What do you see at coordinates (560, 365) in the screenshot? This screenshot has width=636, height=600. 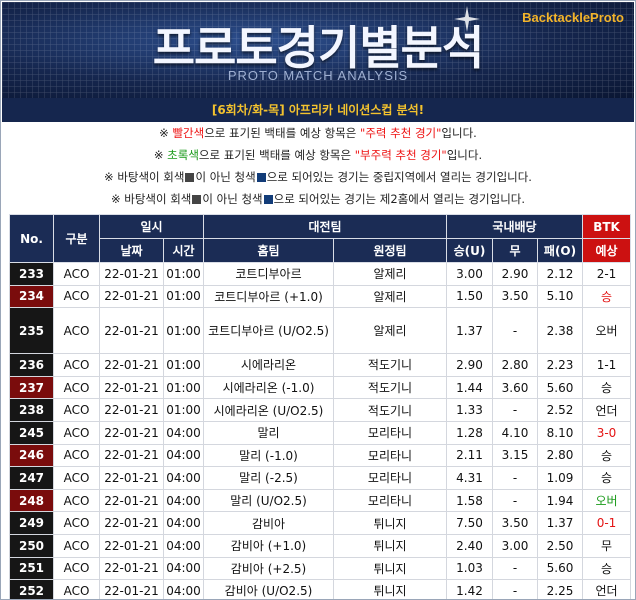 I see `odds-lose: 2.23` at bounding box center [560, 365].